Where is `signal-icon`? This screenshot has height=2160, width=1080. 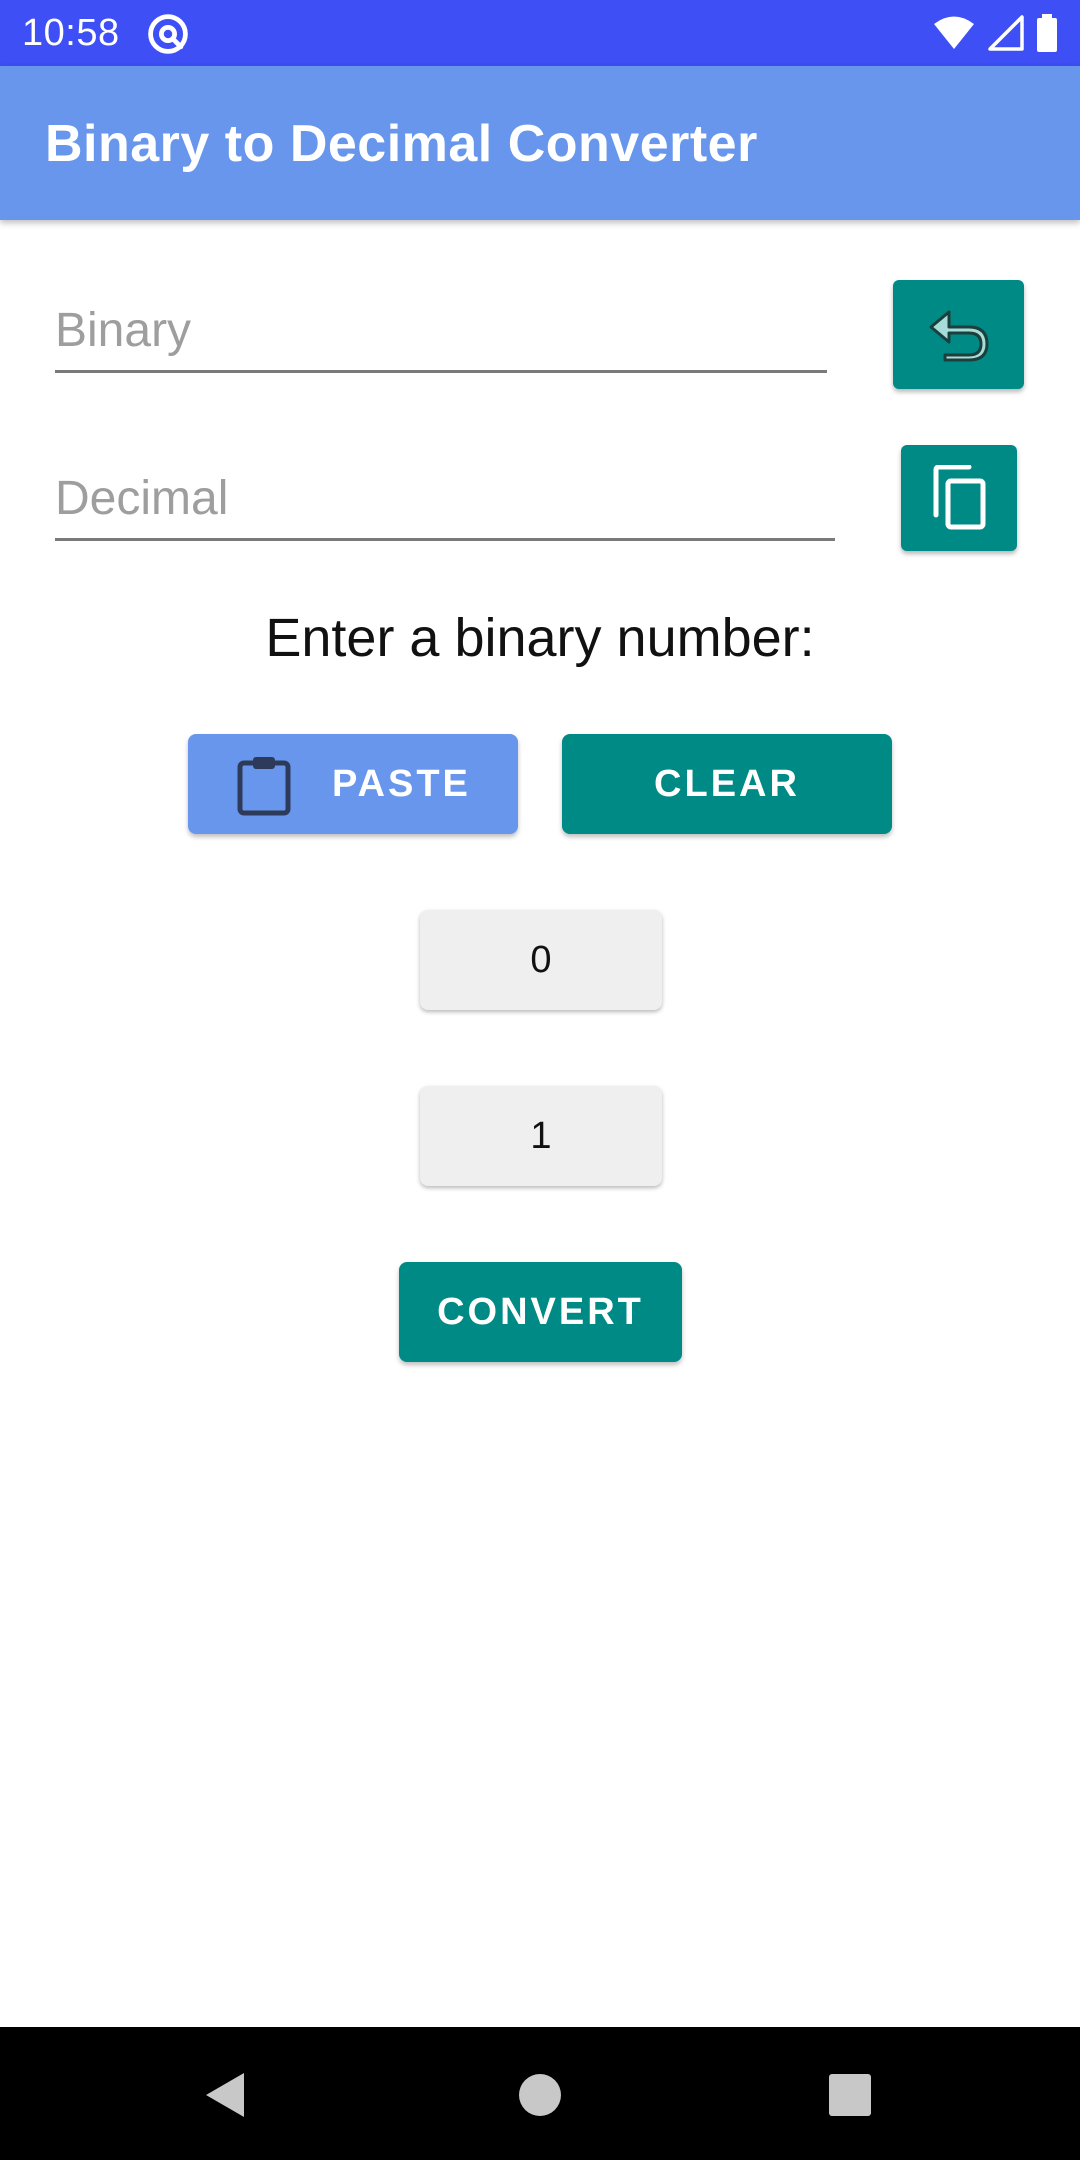 signal-icon is located at coordinates (1006, 33).